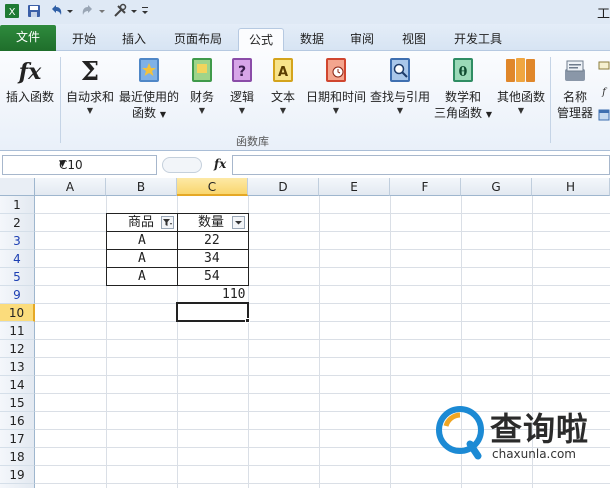 Image resolution: width=610 pixels, height=488 pixels. Describe the element at coordinates (17, 349) in the screenshot. I see `row-header-12: 12` at that location.